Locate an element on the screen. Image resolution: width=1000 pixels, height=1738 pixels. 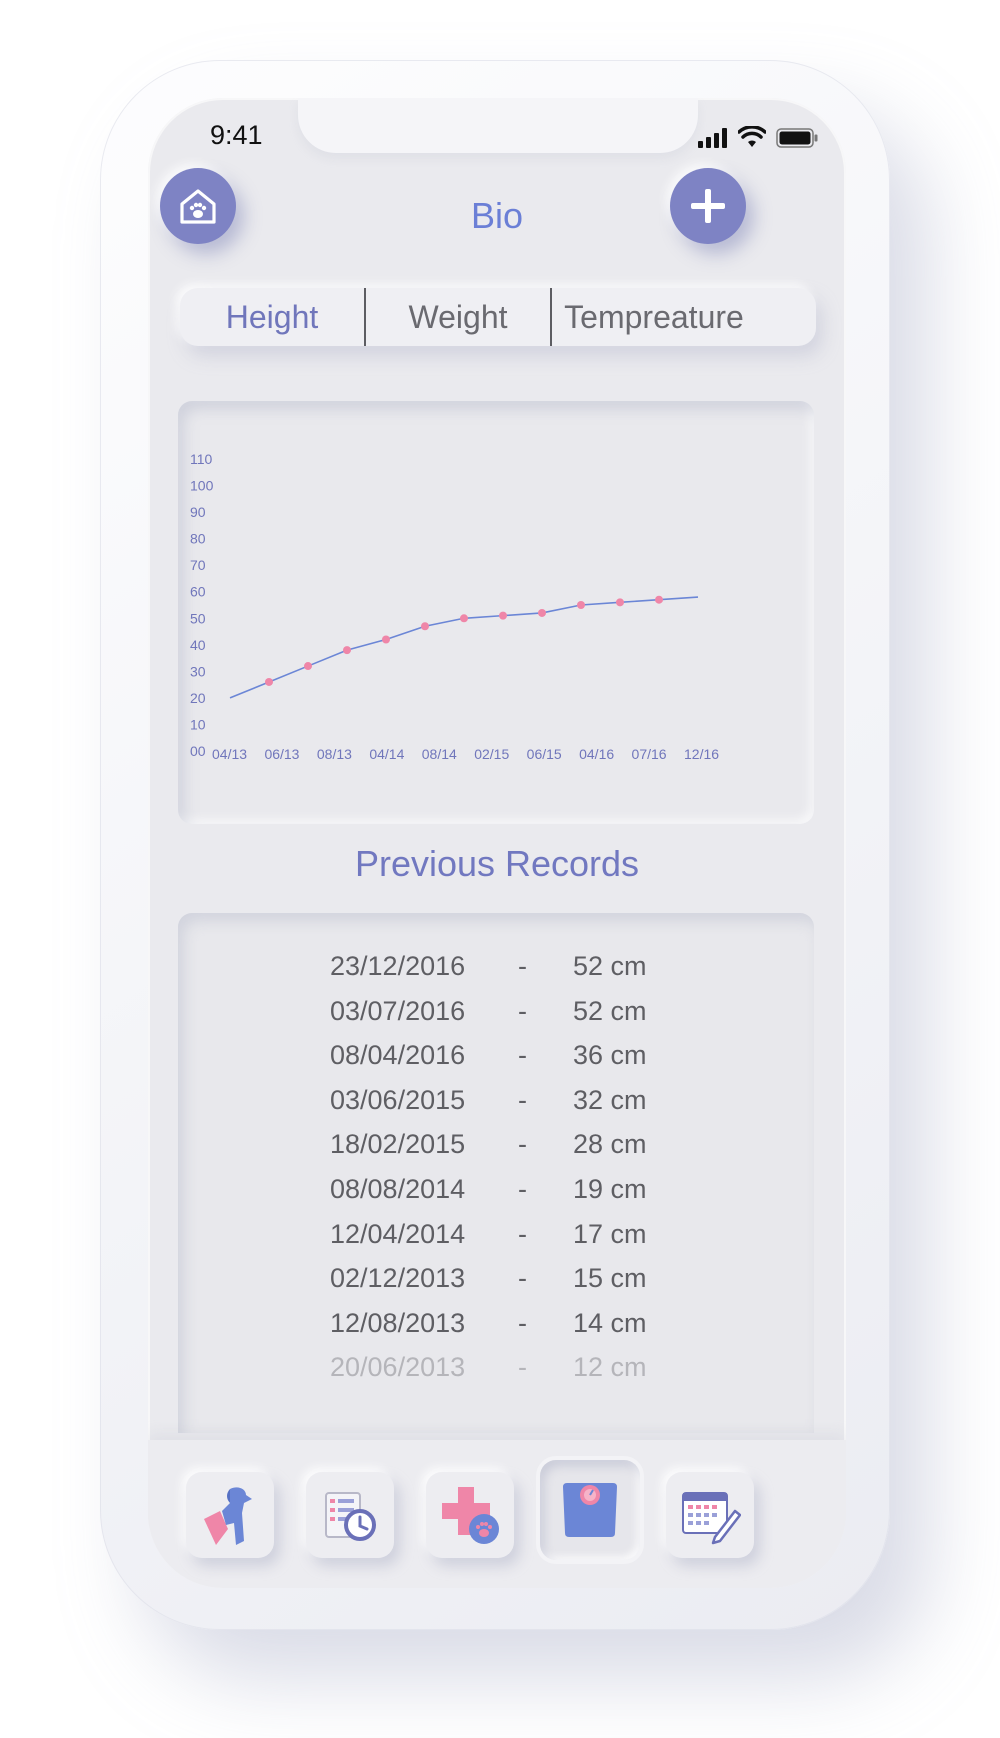
record-date: 12/08/2013 is located at coordinates (398, 1322).